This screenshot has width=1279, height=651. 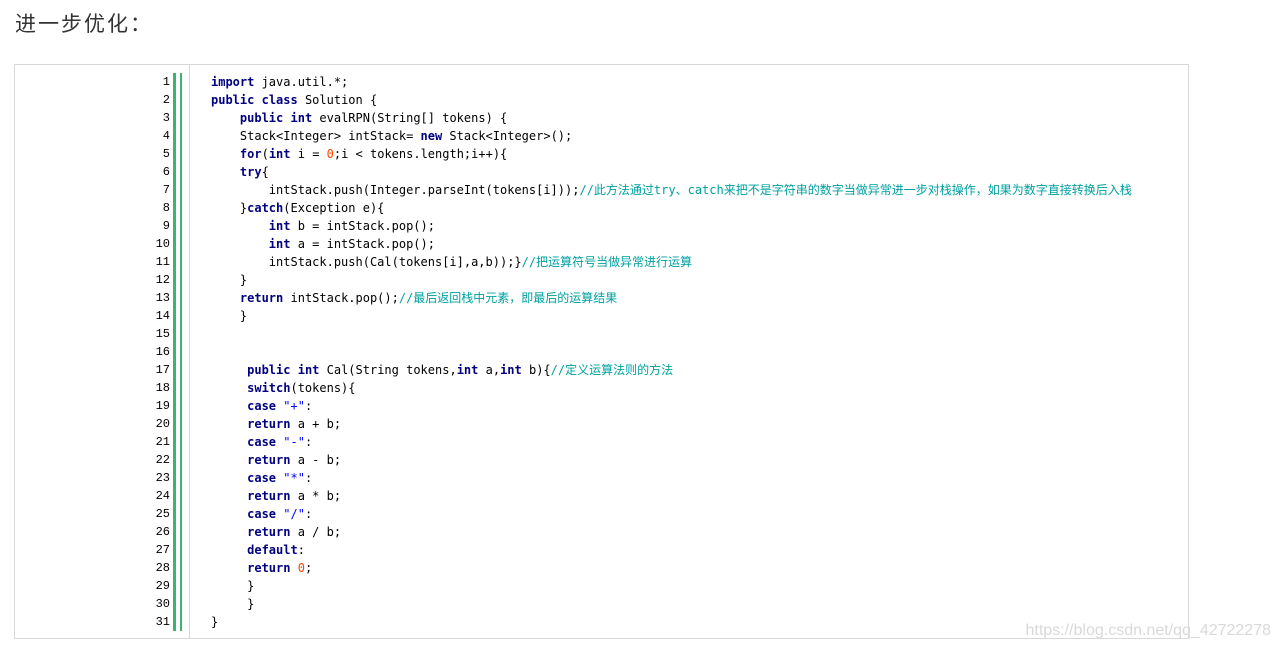 I want to click on line-number: 25, so click(x=162, y=514).